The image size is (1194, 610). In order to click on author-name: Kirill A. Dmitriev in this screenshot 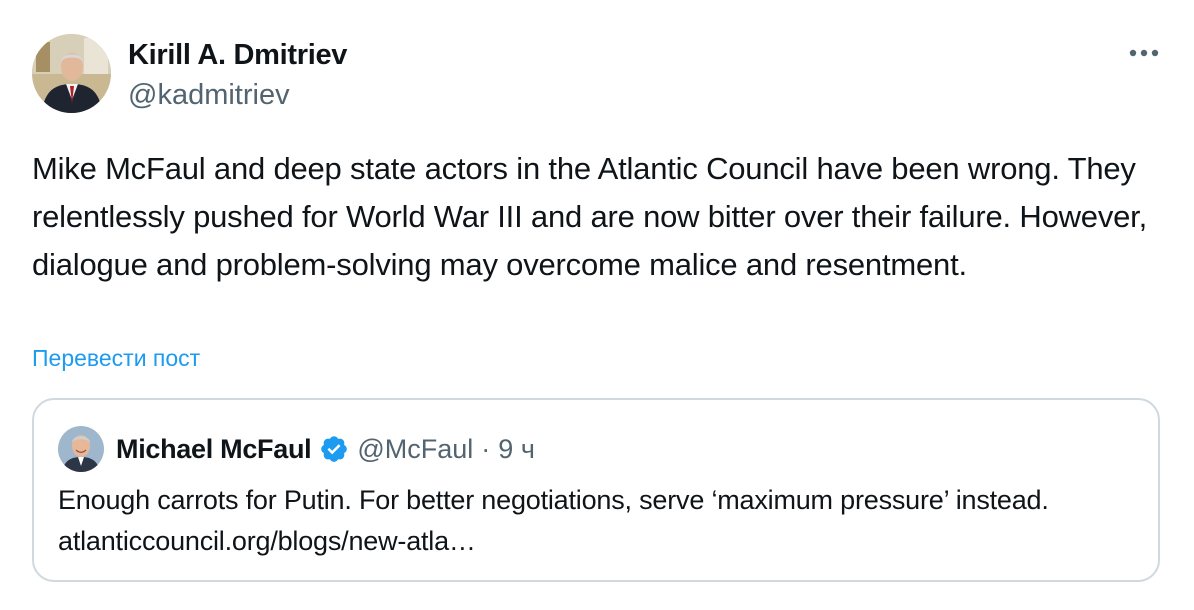, I will do `click(237, 55)`.